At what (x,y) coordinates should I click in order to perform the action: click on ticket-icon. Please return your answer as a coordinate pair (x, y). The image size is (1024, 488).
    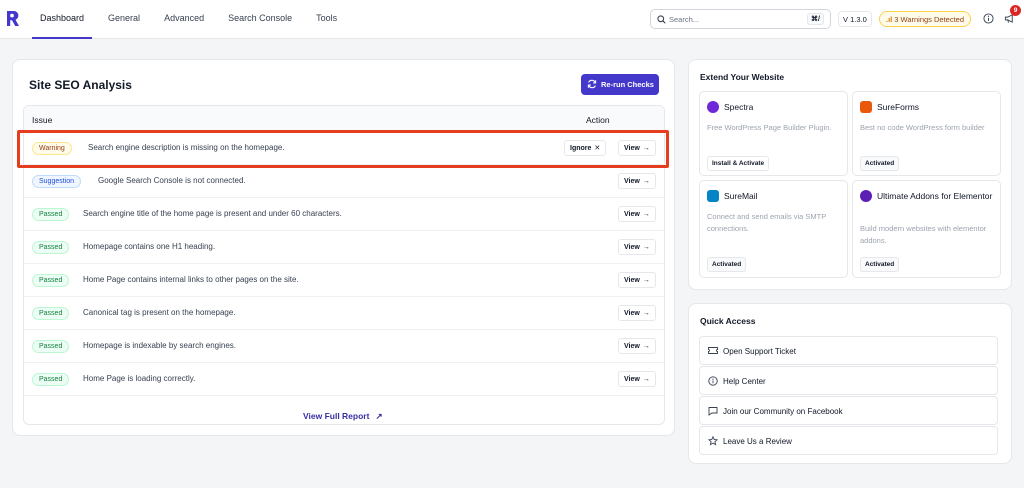
    Looking at the image, I should click on (713, 350).